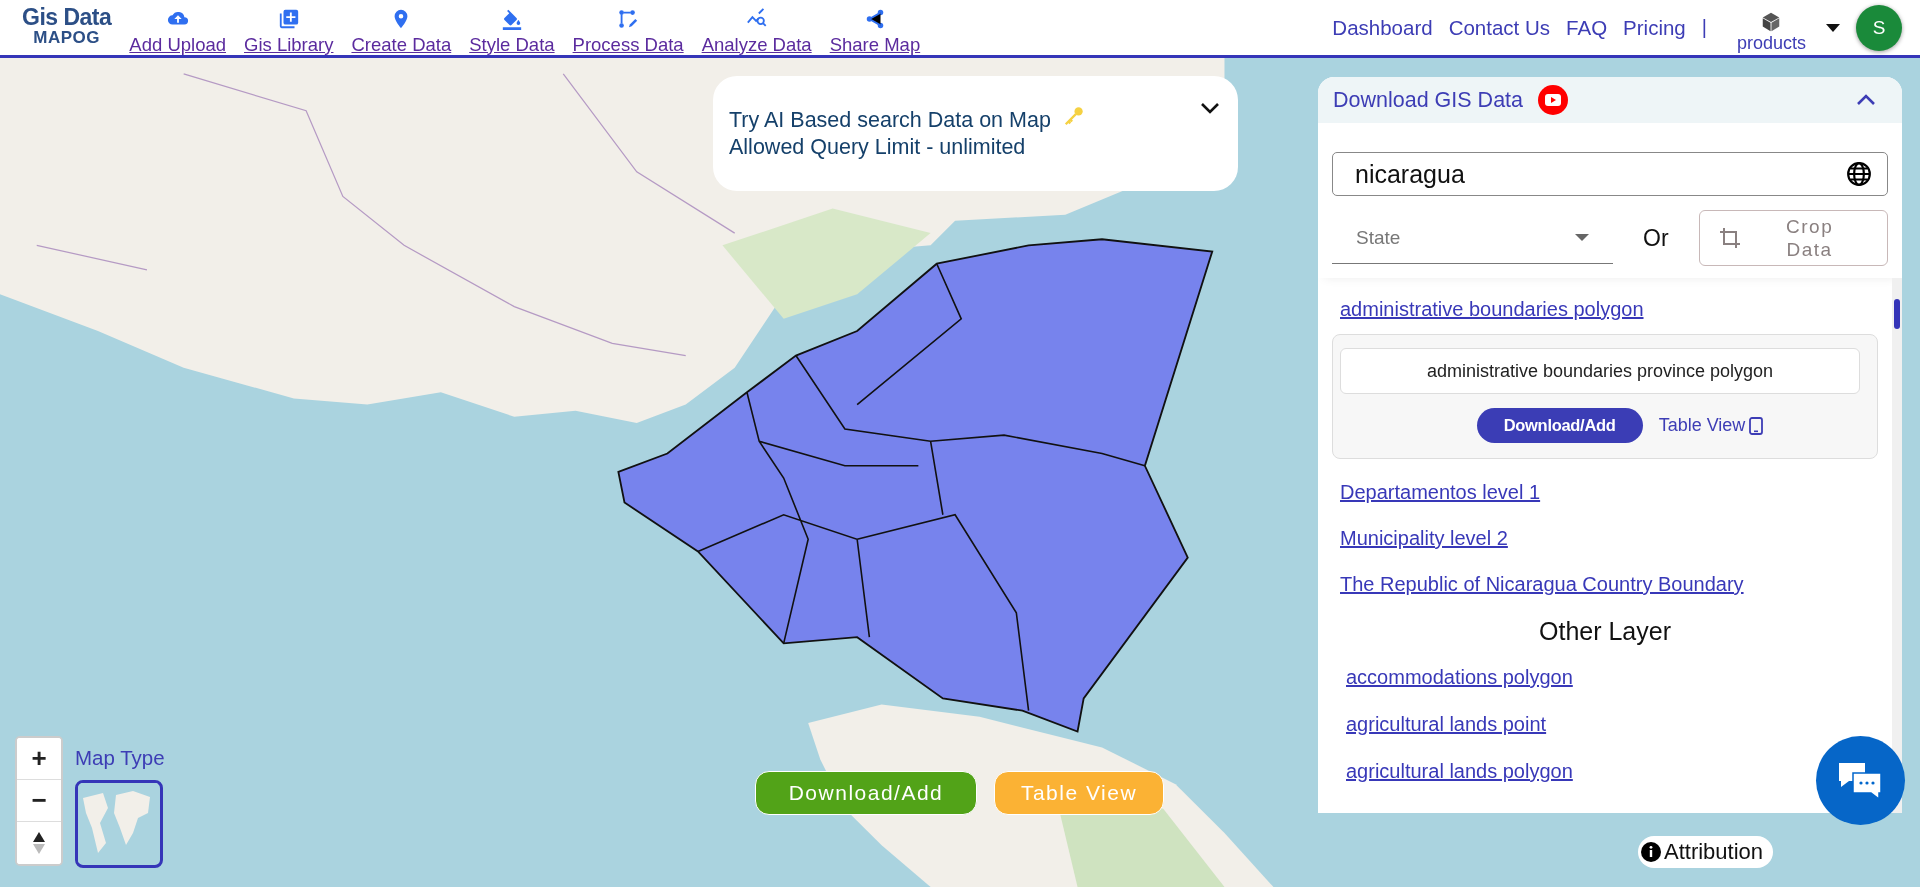 The height and width of the screenshot is (887, 1920). I want to click on nav-link: Add Upload, so click(177, 31).